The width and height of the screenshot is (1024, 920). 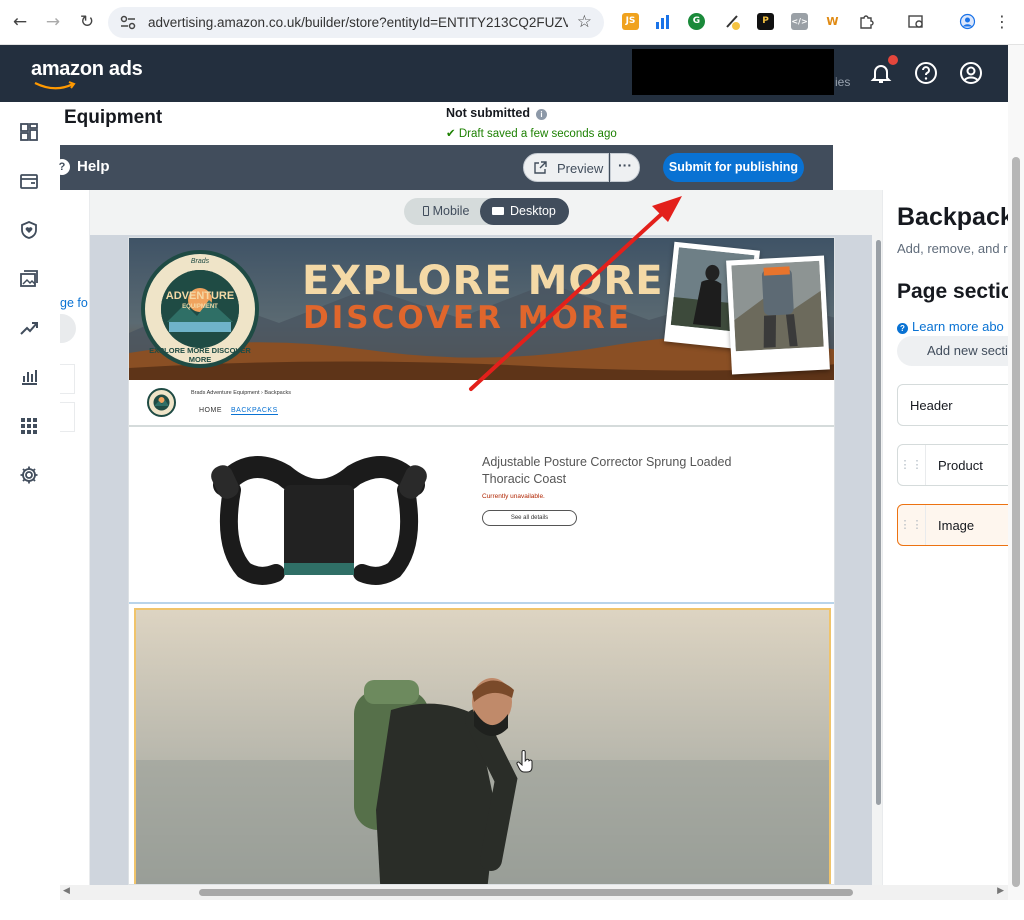 What do you see at coordinates (630, 21) in the screenshot?
I see `js-extension-icon: JS` at bounding box center [630, 21].